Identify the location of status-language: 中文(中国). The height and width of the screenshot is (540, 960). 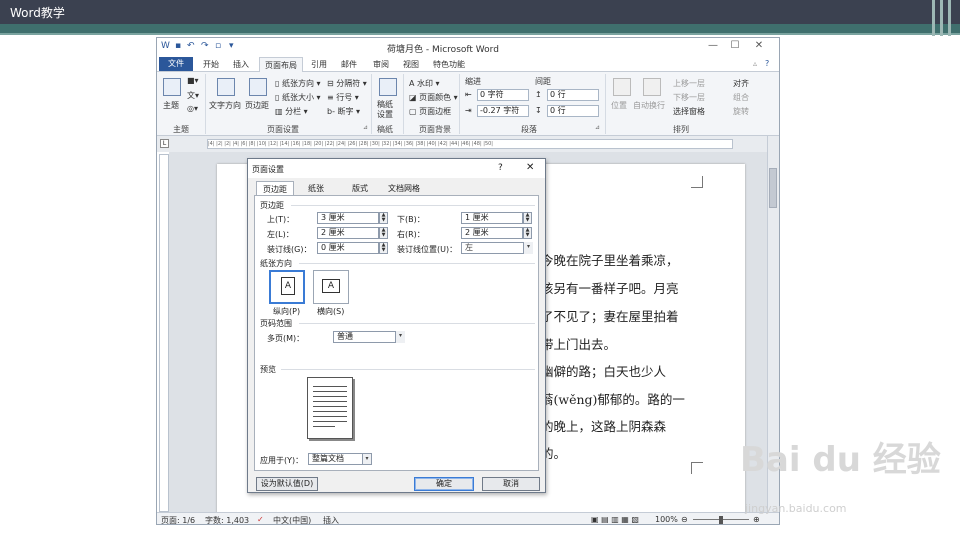
(292, 519).